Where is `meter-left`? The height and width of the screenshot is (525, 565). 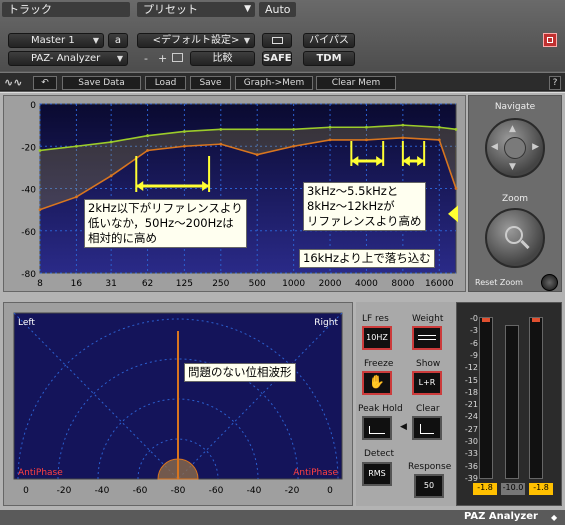
meter-left is located at coordinates (486, 398).